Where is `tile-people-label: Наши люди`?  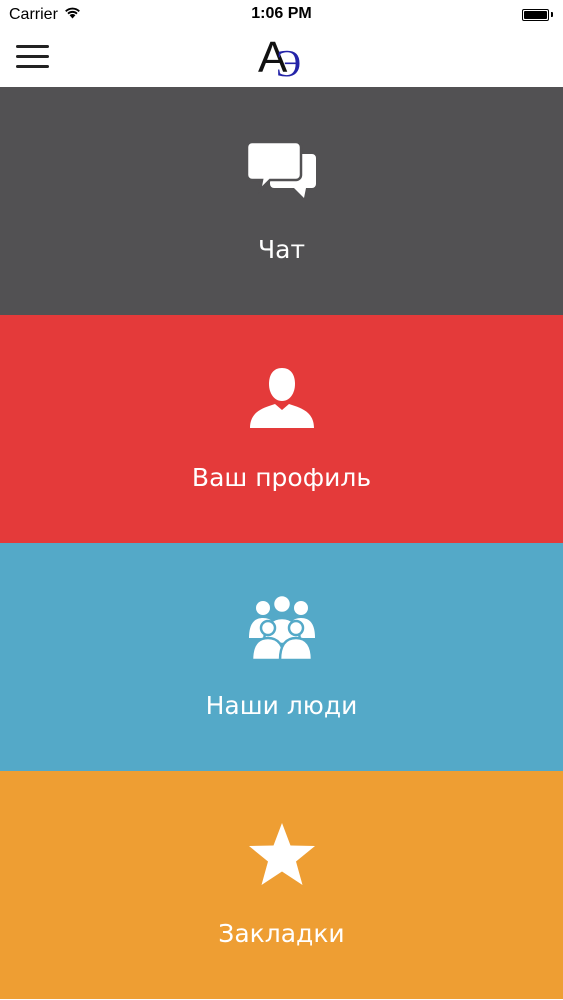
tile-people-label: Наши люди is located at coordinates (281, 705).